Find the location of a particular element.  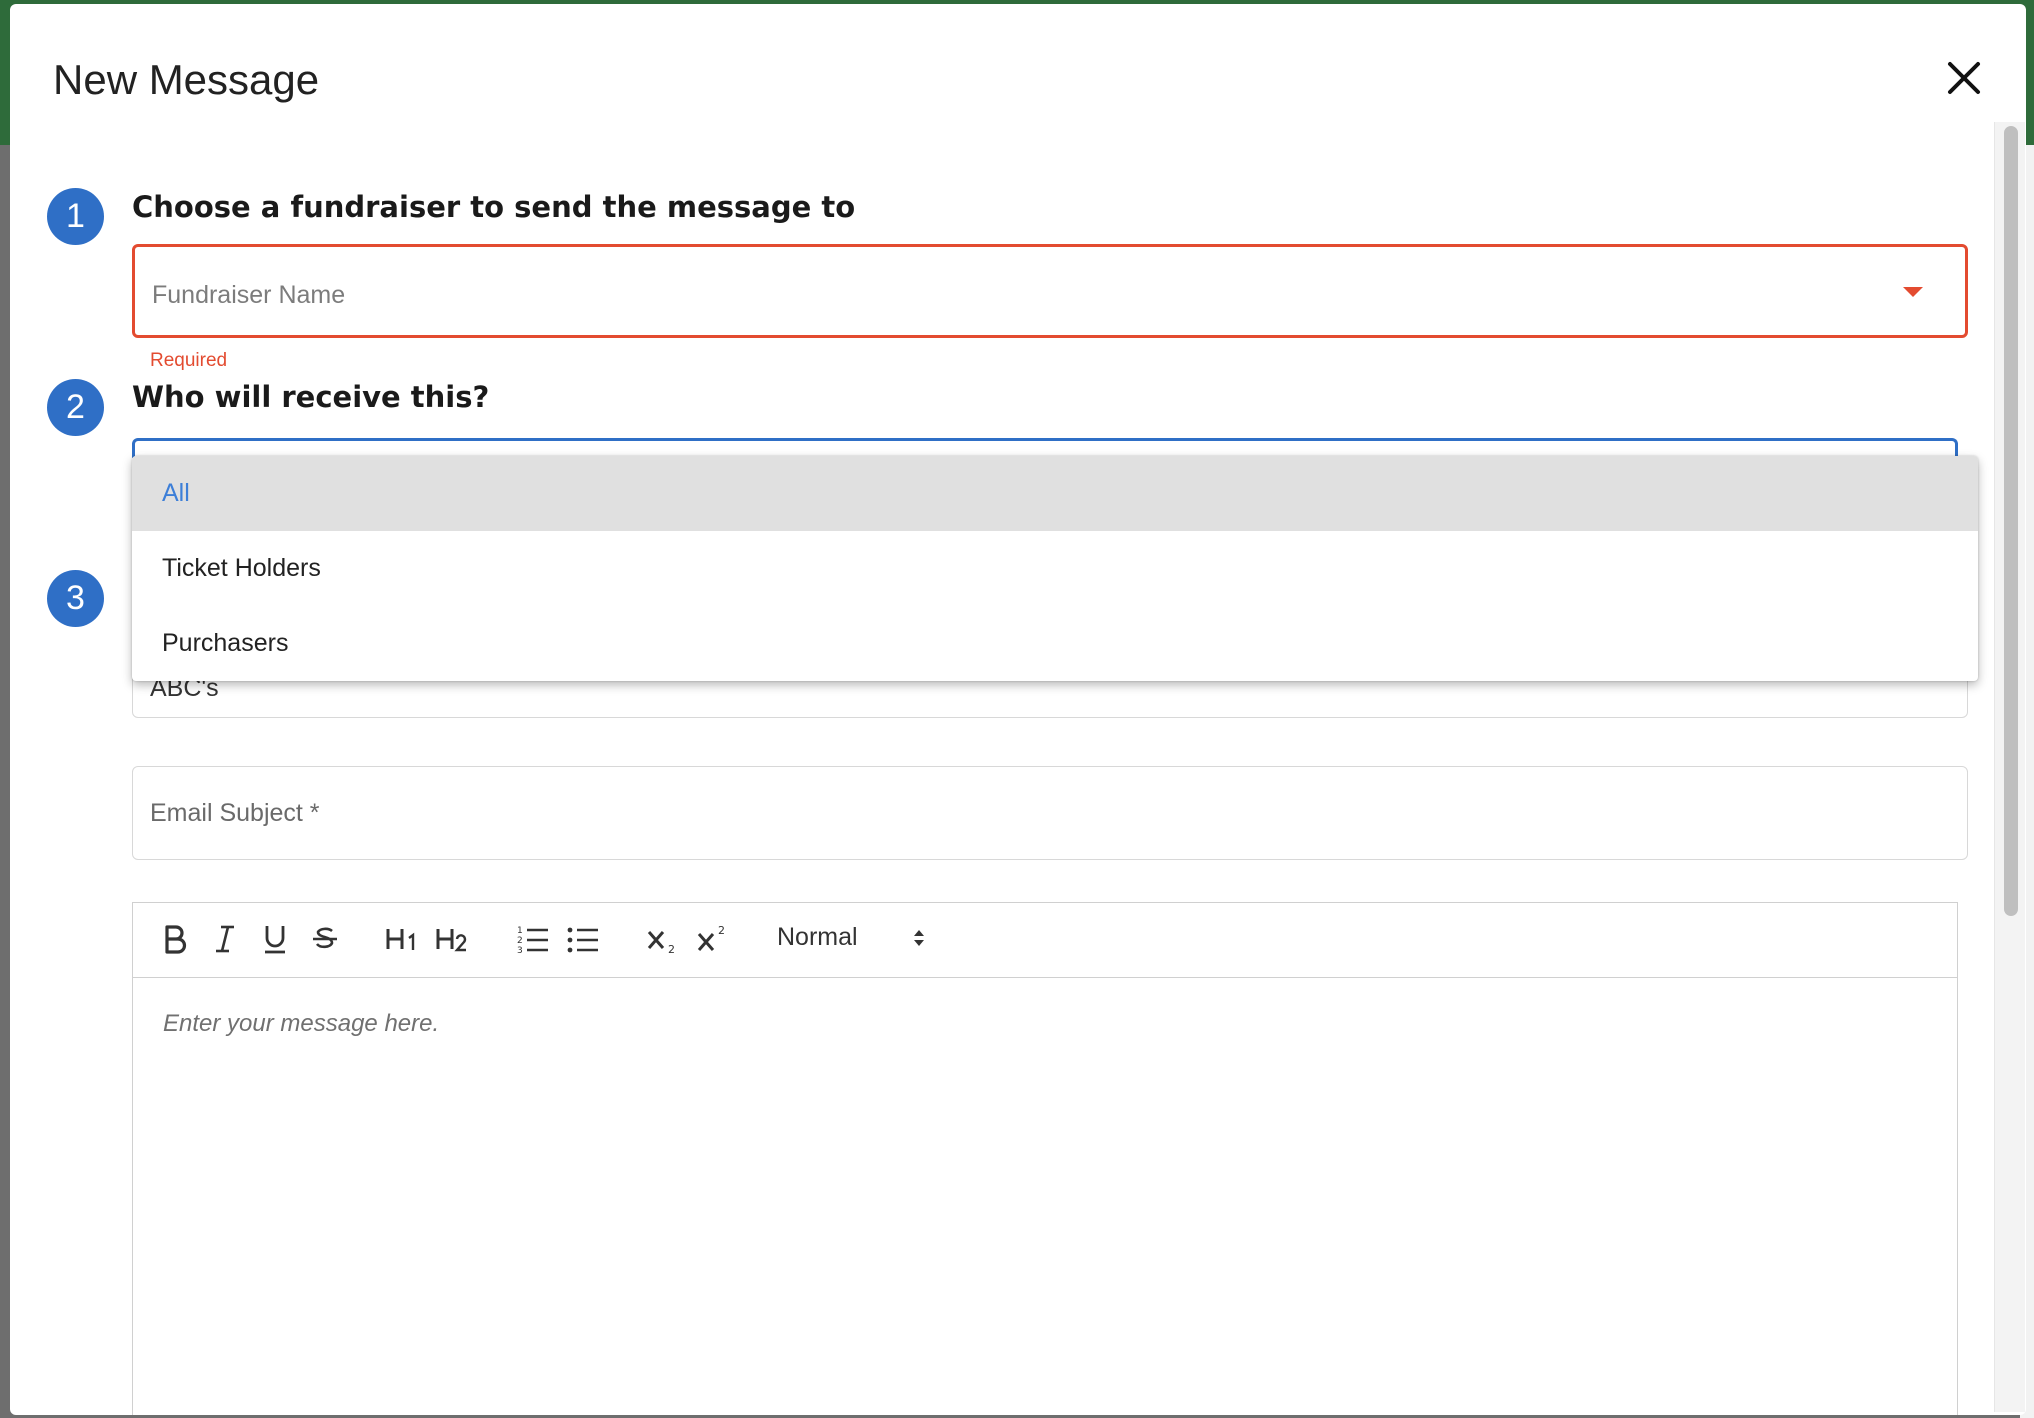

strikethrough-icon is located at coordinates (325, 938).